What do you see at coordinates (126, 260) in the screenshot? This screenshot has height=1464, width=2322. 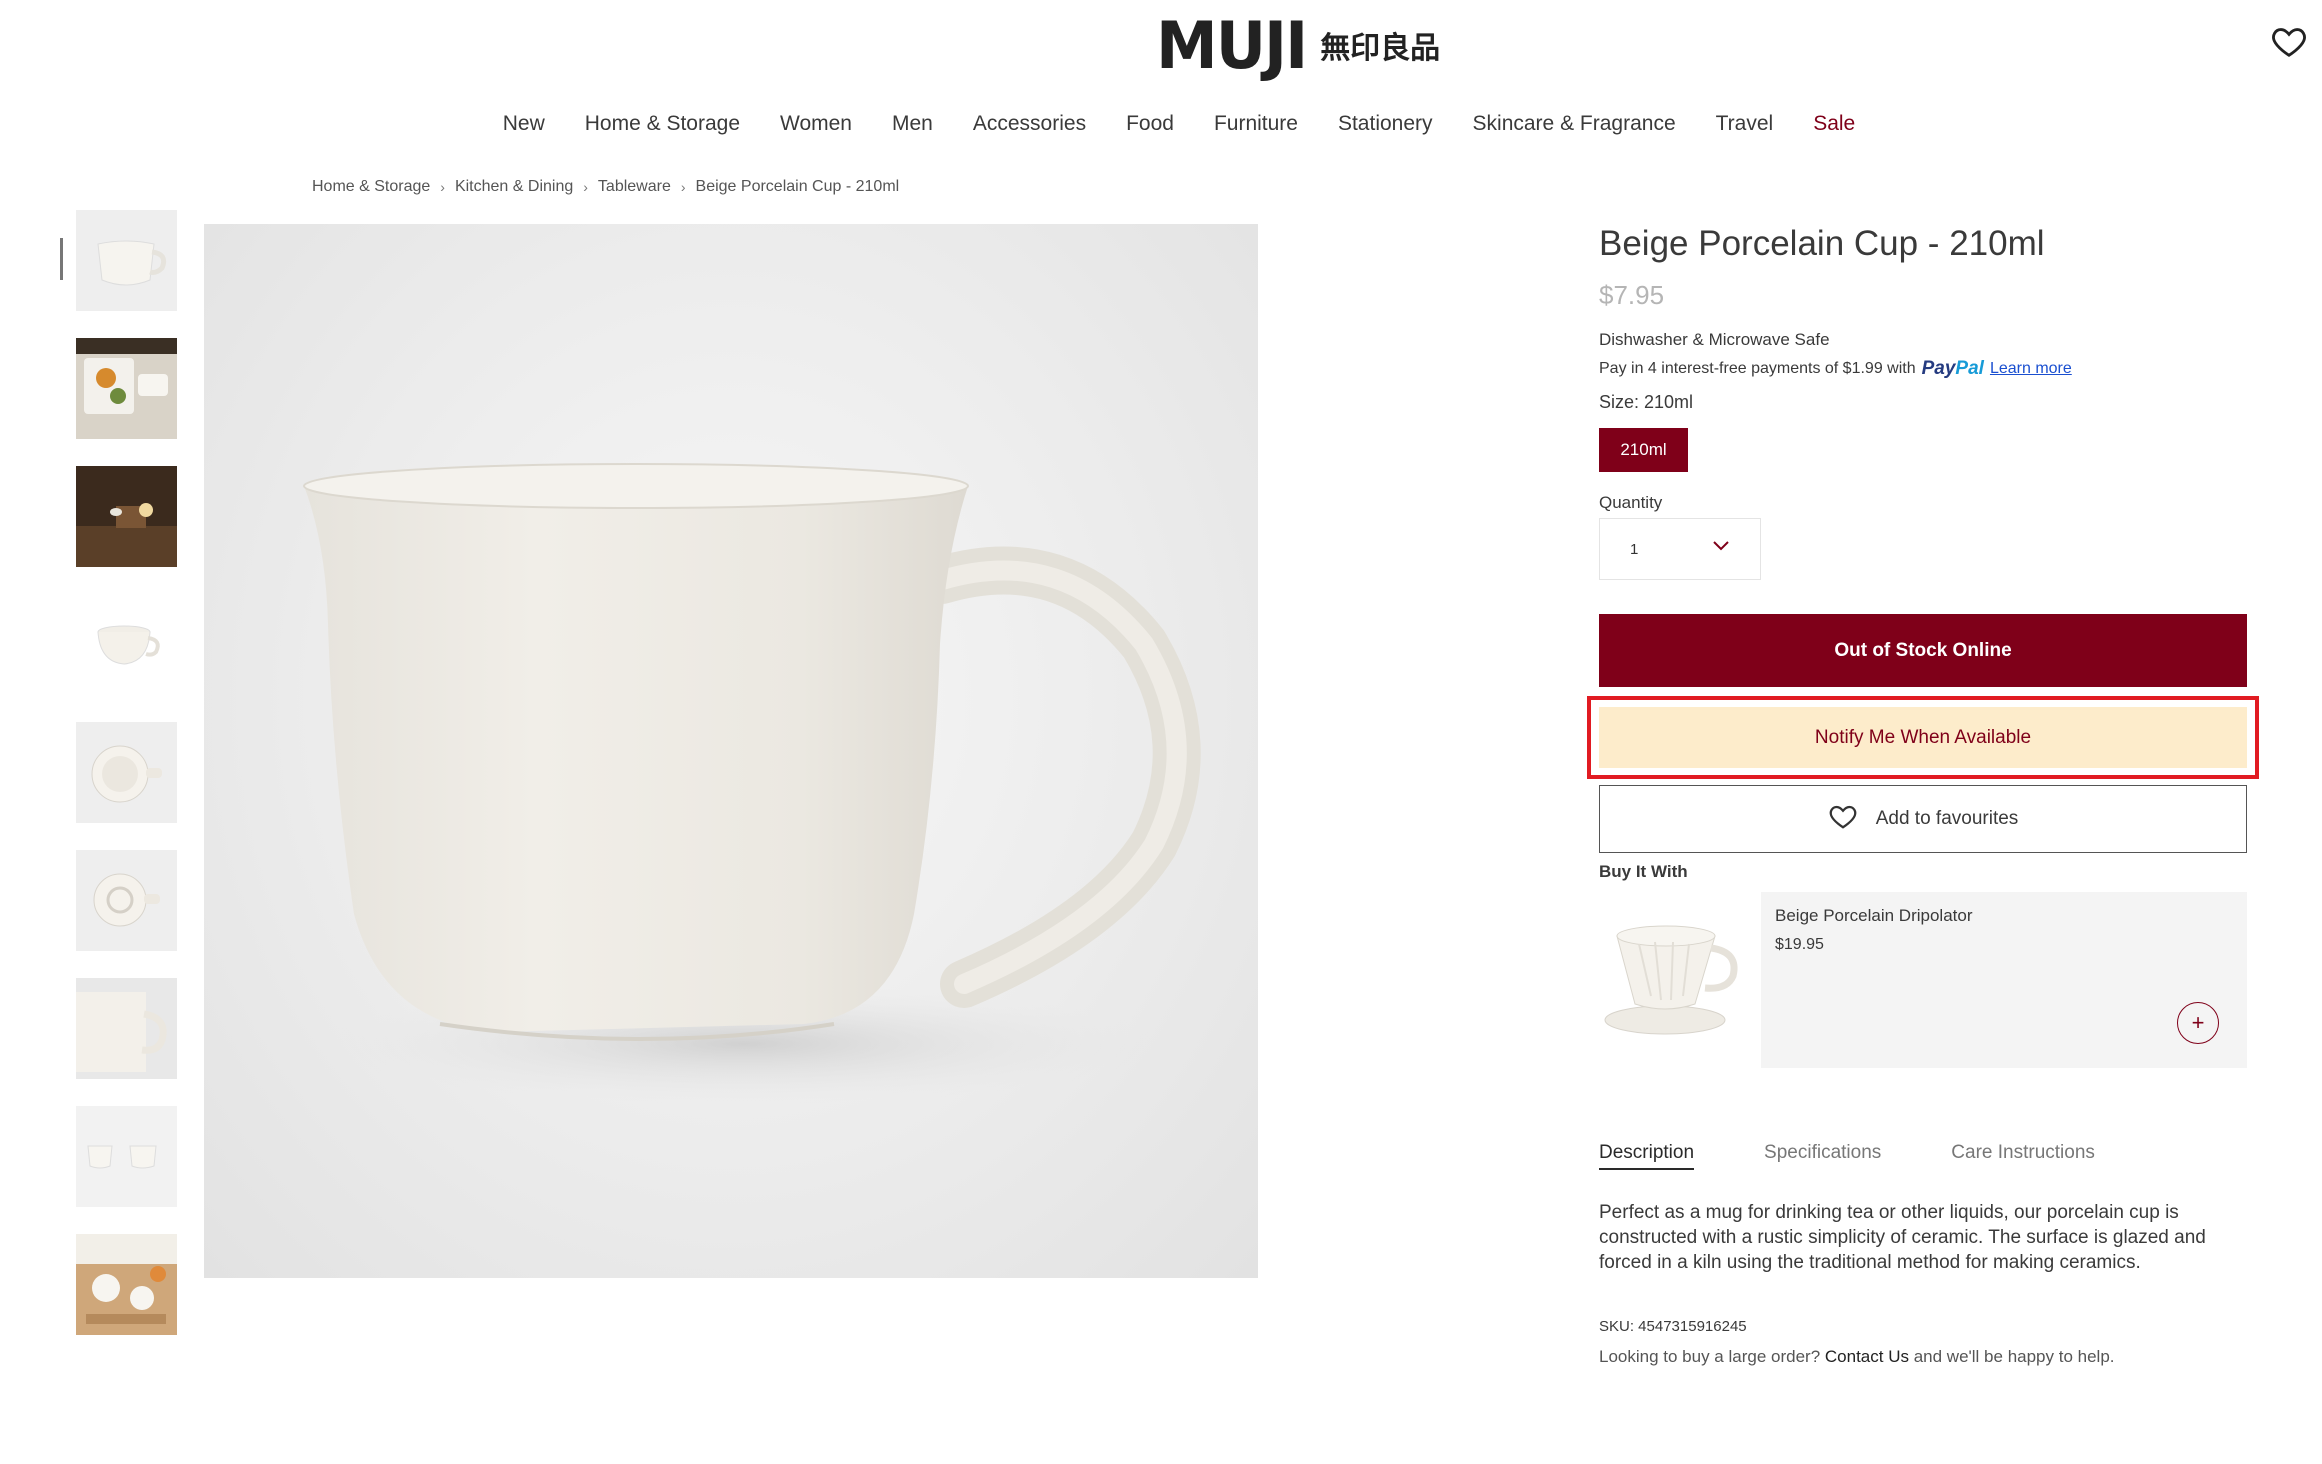 I see `thumbnail-cup-side` at bounding box center [126, 260].